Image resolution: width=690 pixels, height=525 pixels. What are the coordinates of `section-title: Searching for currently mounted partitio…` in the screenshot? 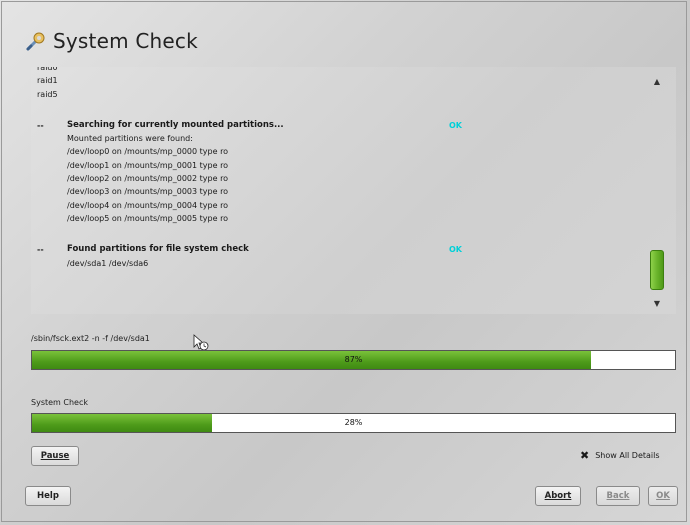 It's located at (175, 124).